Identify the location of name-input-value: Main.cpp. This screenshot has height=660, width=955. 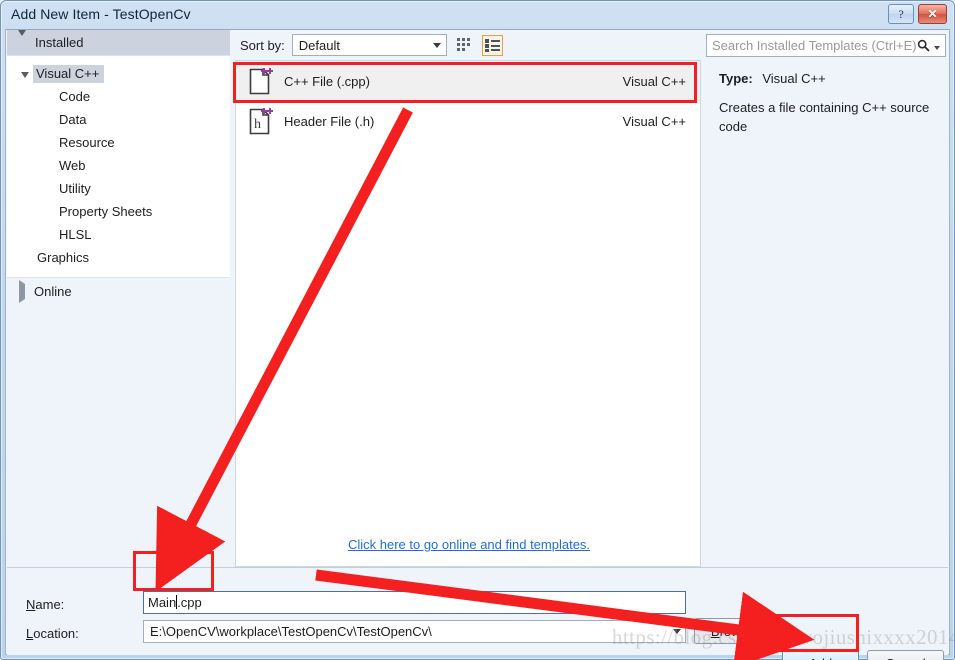
(173, 602).